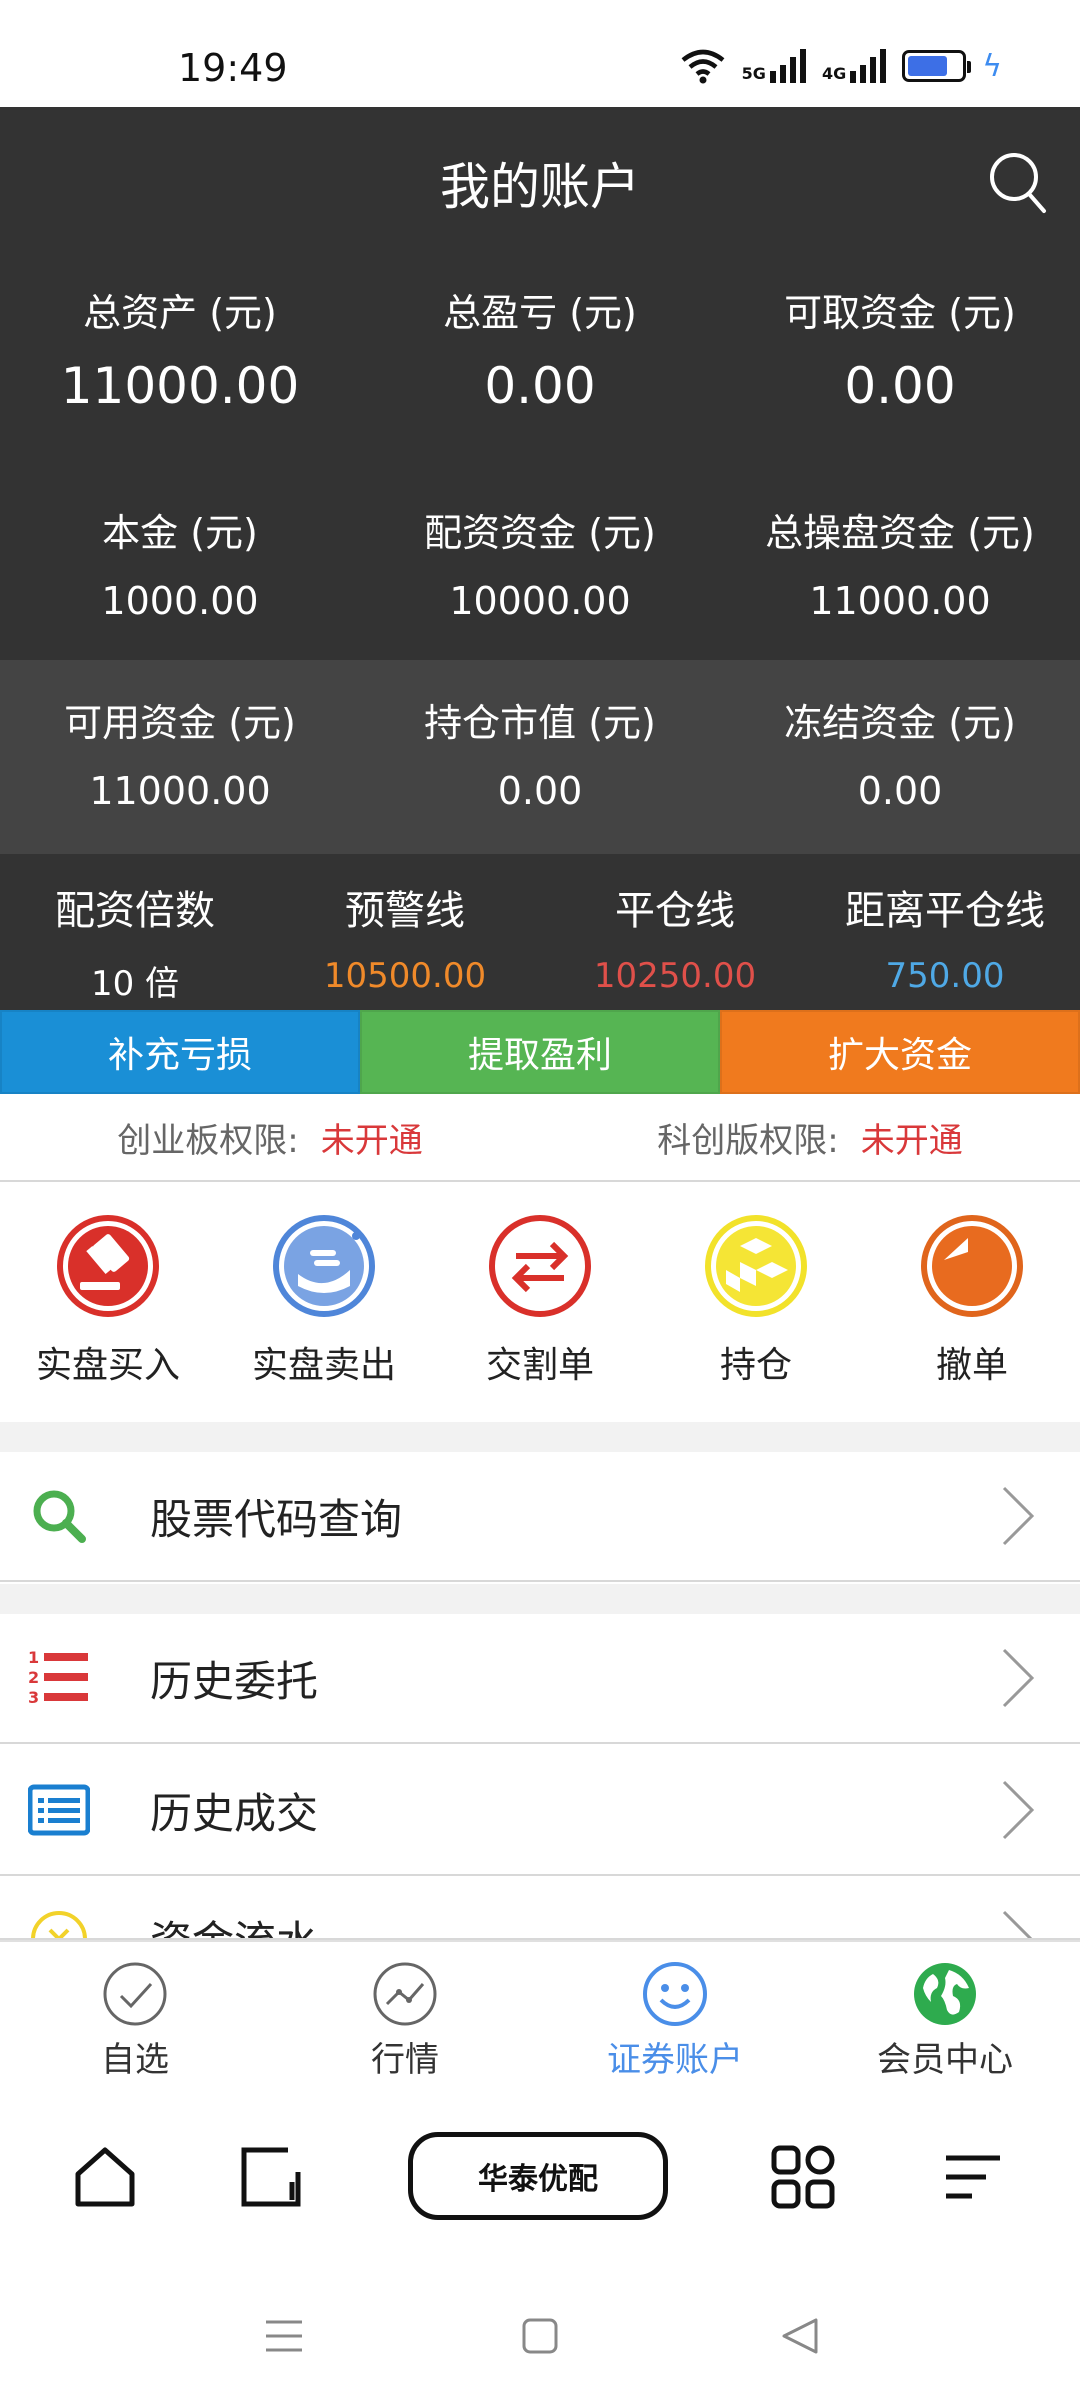  Describe the element at coordinates (900, 313) in the screenshot. I see `summary-label: 可取资金 (元)` at that location.